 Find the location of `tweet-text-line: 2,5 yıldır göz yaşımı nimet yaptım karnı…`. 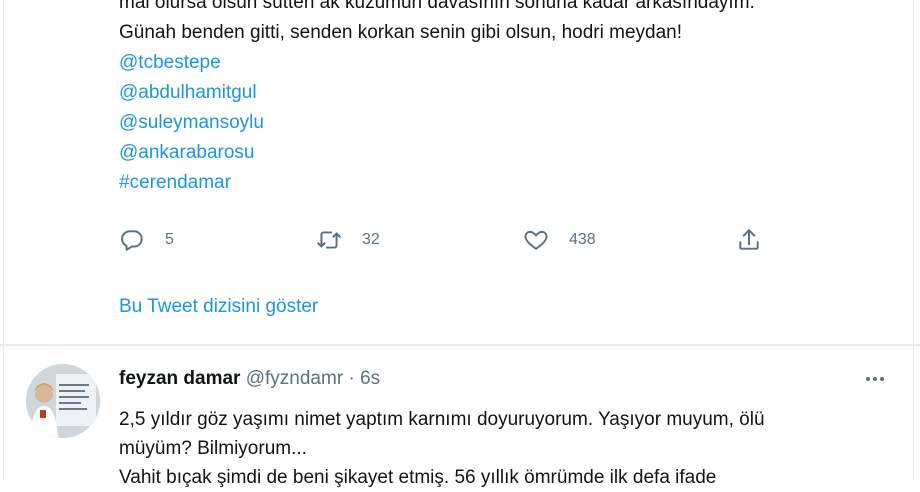

tweet-text-line: 2,5 yıldır göz yaşımı nimet yaptım karnı… is located at coordinates (442, 419).